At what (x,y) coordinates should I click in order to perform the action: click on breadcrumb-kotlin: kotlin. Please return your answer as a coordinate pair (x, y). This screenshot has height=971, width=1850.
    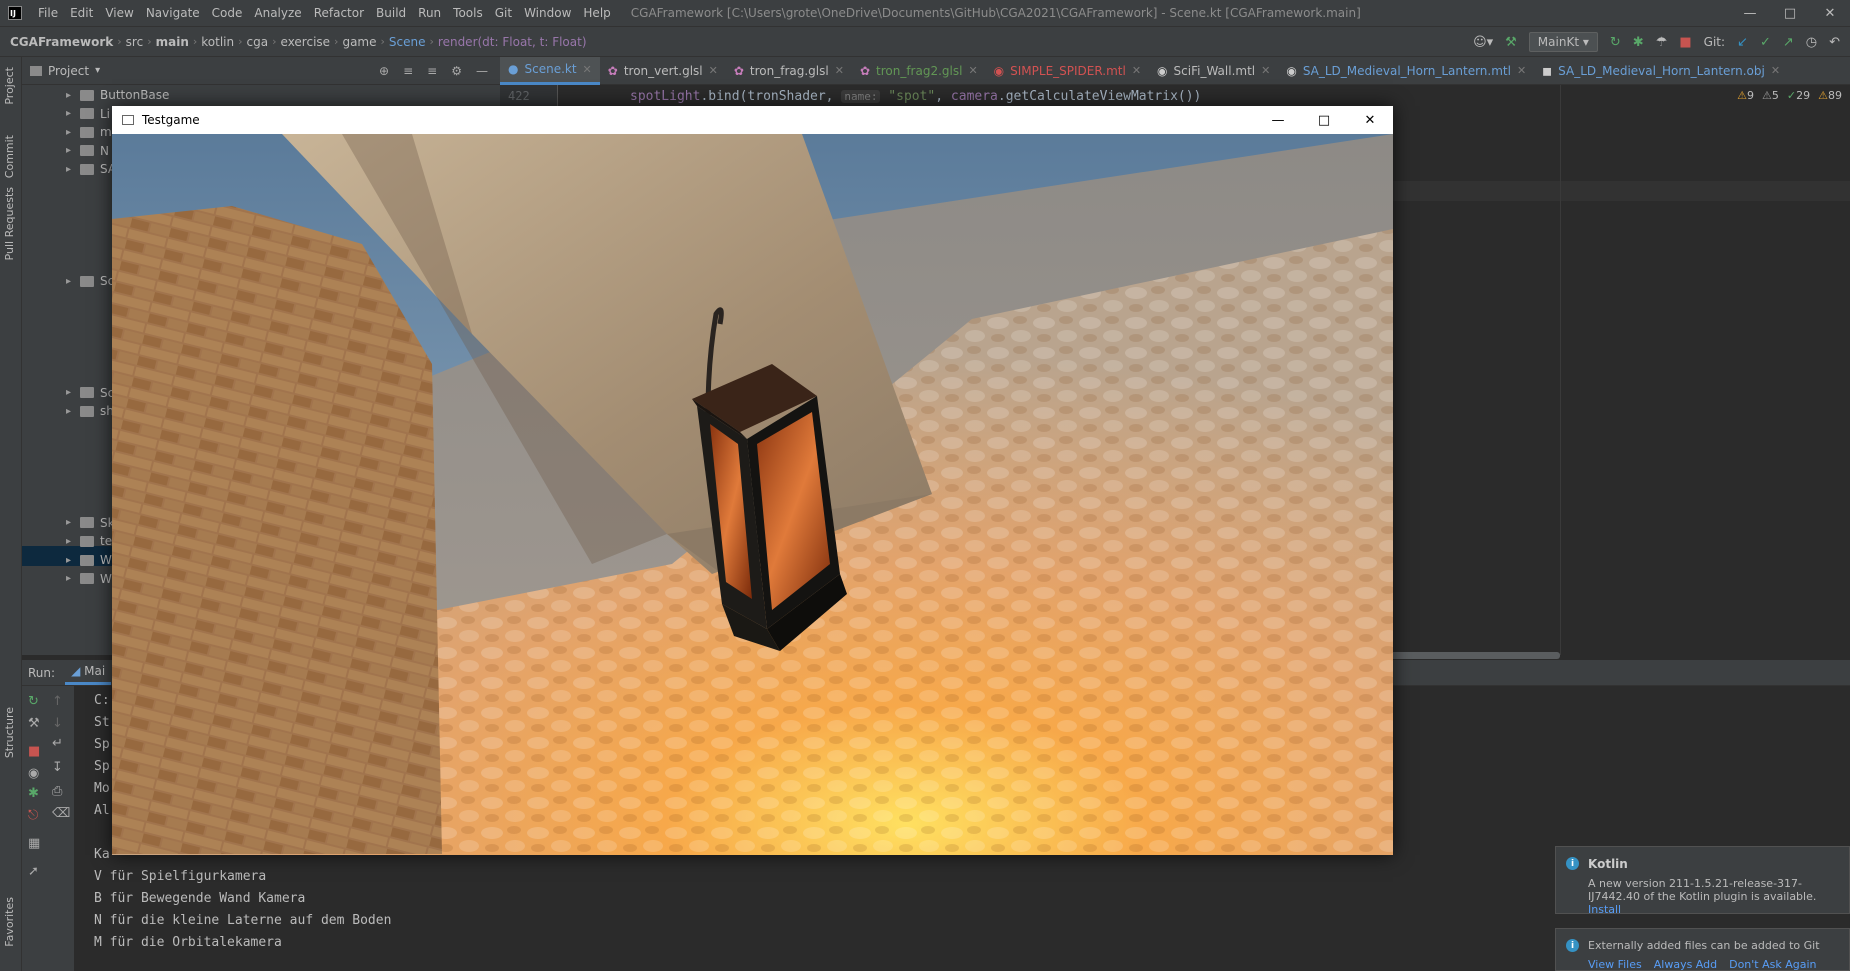
    Looking at the image, I should click on (217, 42).